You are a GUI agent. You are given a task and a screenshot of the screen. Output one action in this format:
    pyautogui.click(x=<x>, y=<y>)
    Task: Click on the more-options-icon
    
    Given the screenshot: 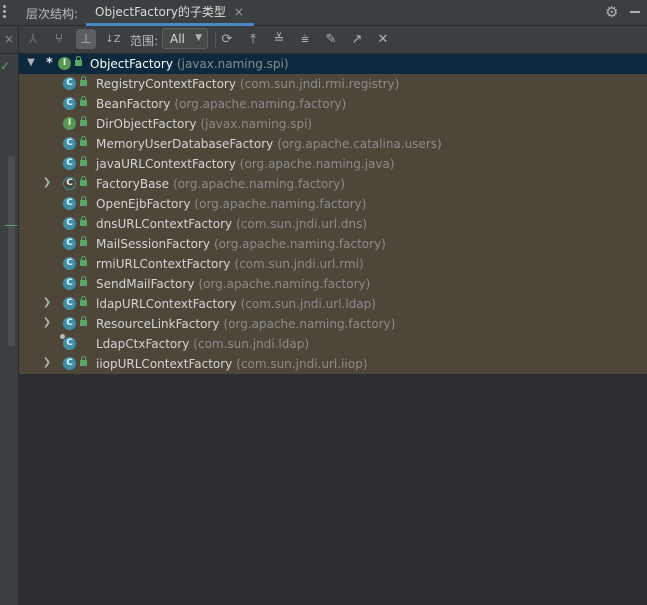 What is the action you would take?
    pyautogui.click(x=5, y=13)
    